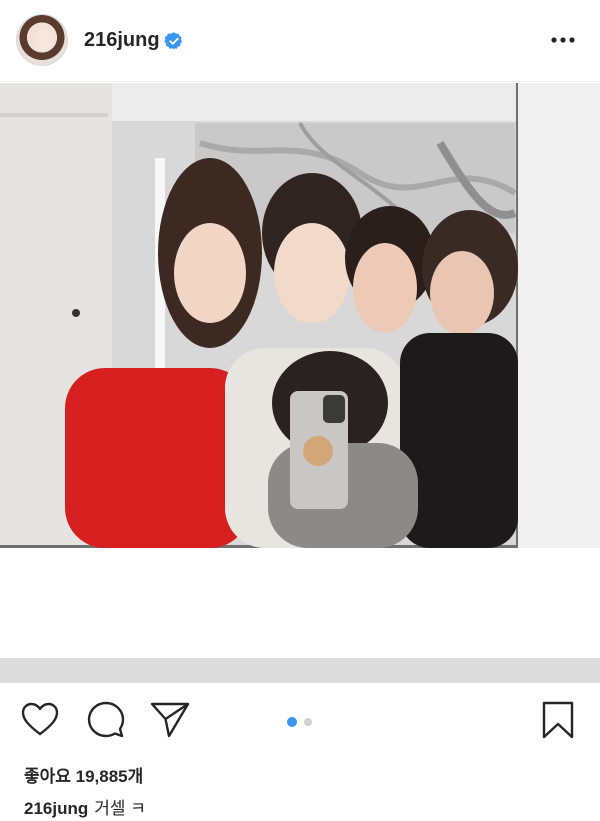 This screenshot has width=600, height=821. Describe the element at coordinates (83, 774) in the screenshot. I see `likes-count: 좋아요 19,885개` at that location.